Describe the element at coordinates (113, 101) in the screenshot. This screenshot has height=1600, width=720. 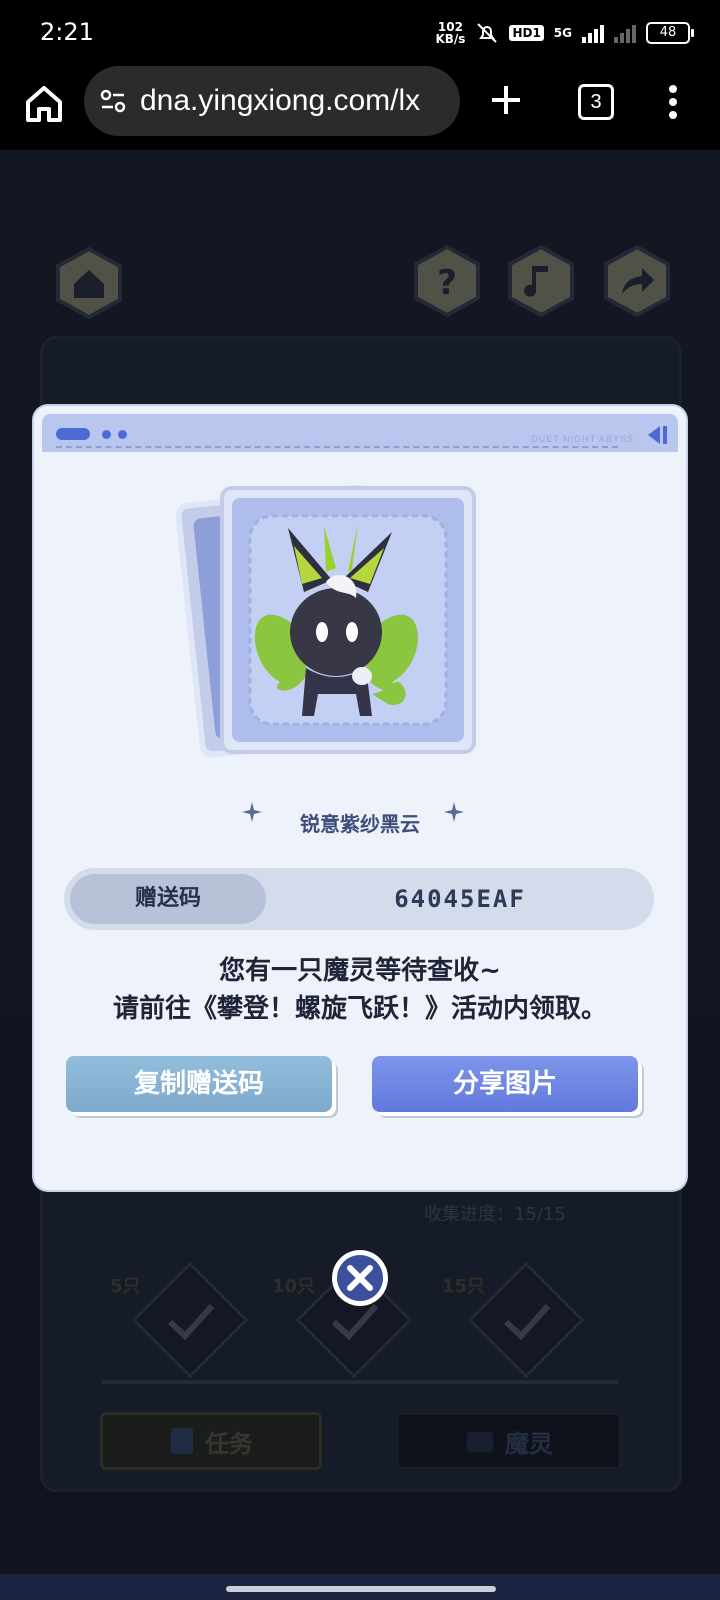
I see `site-settings-icon` at that location.